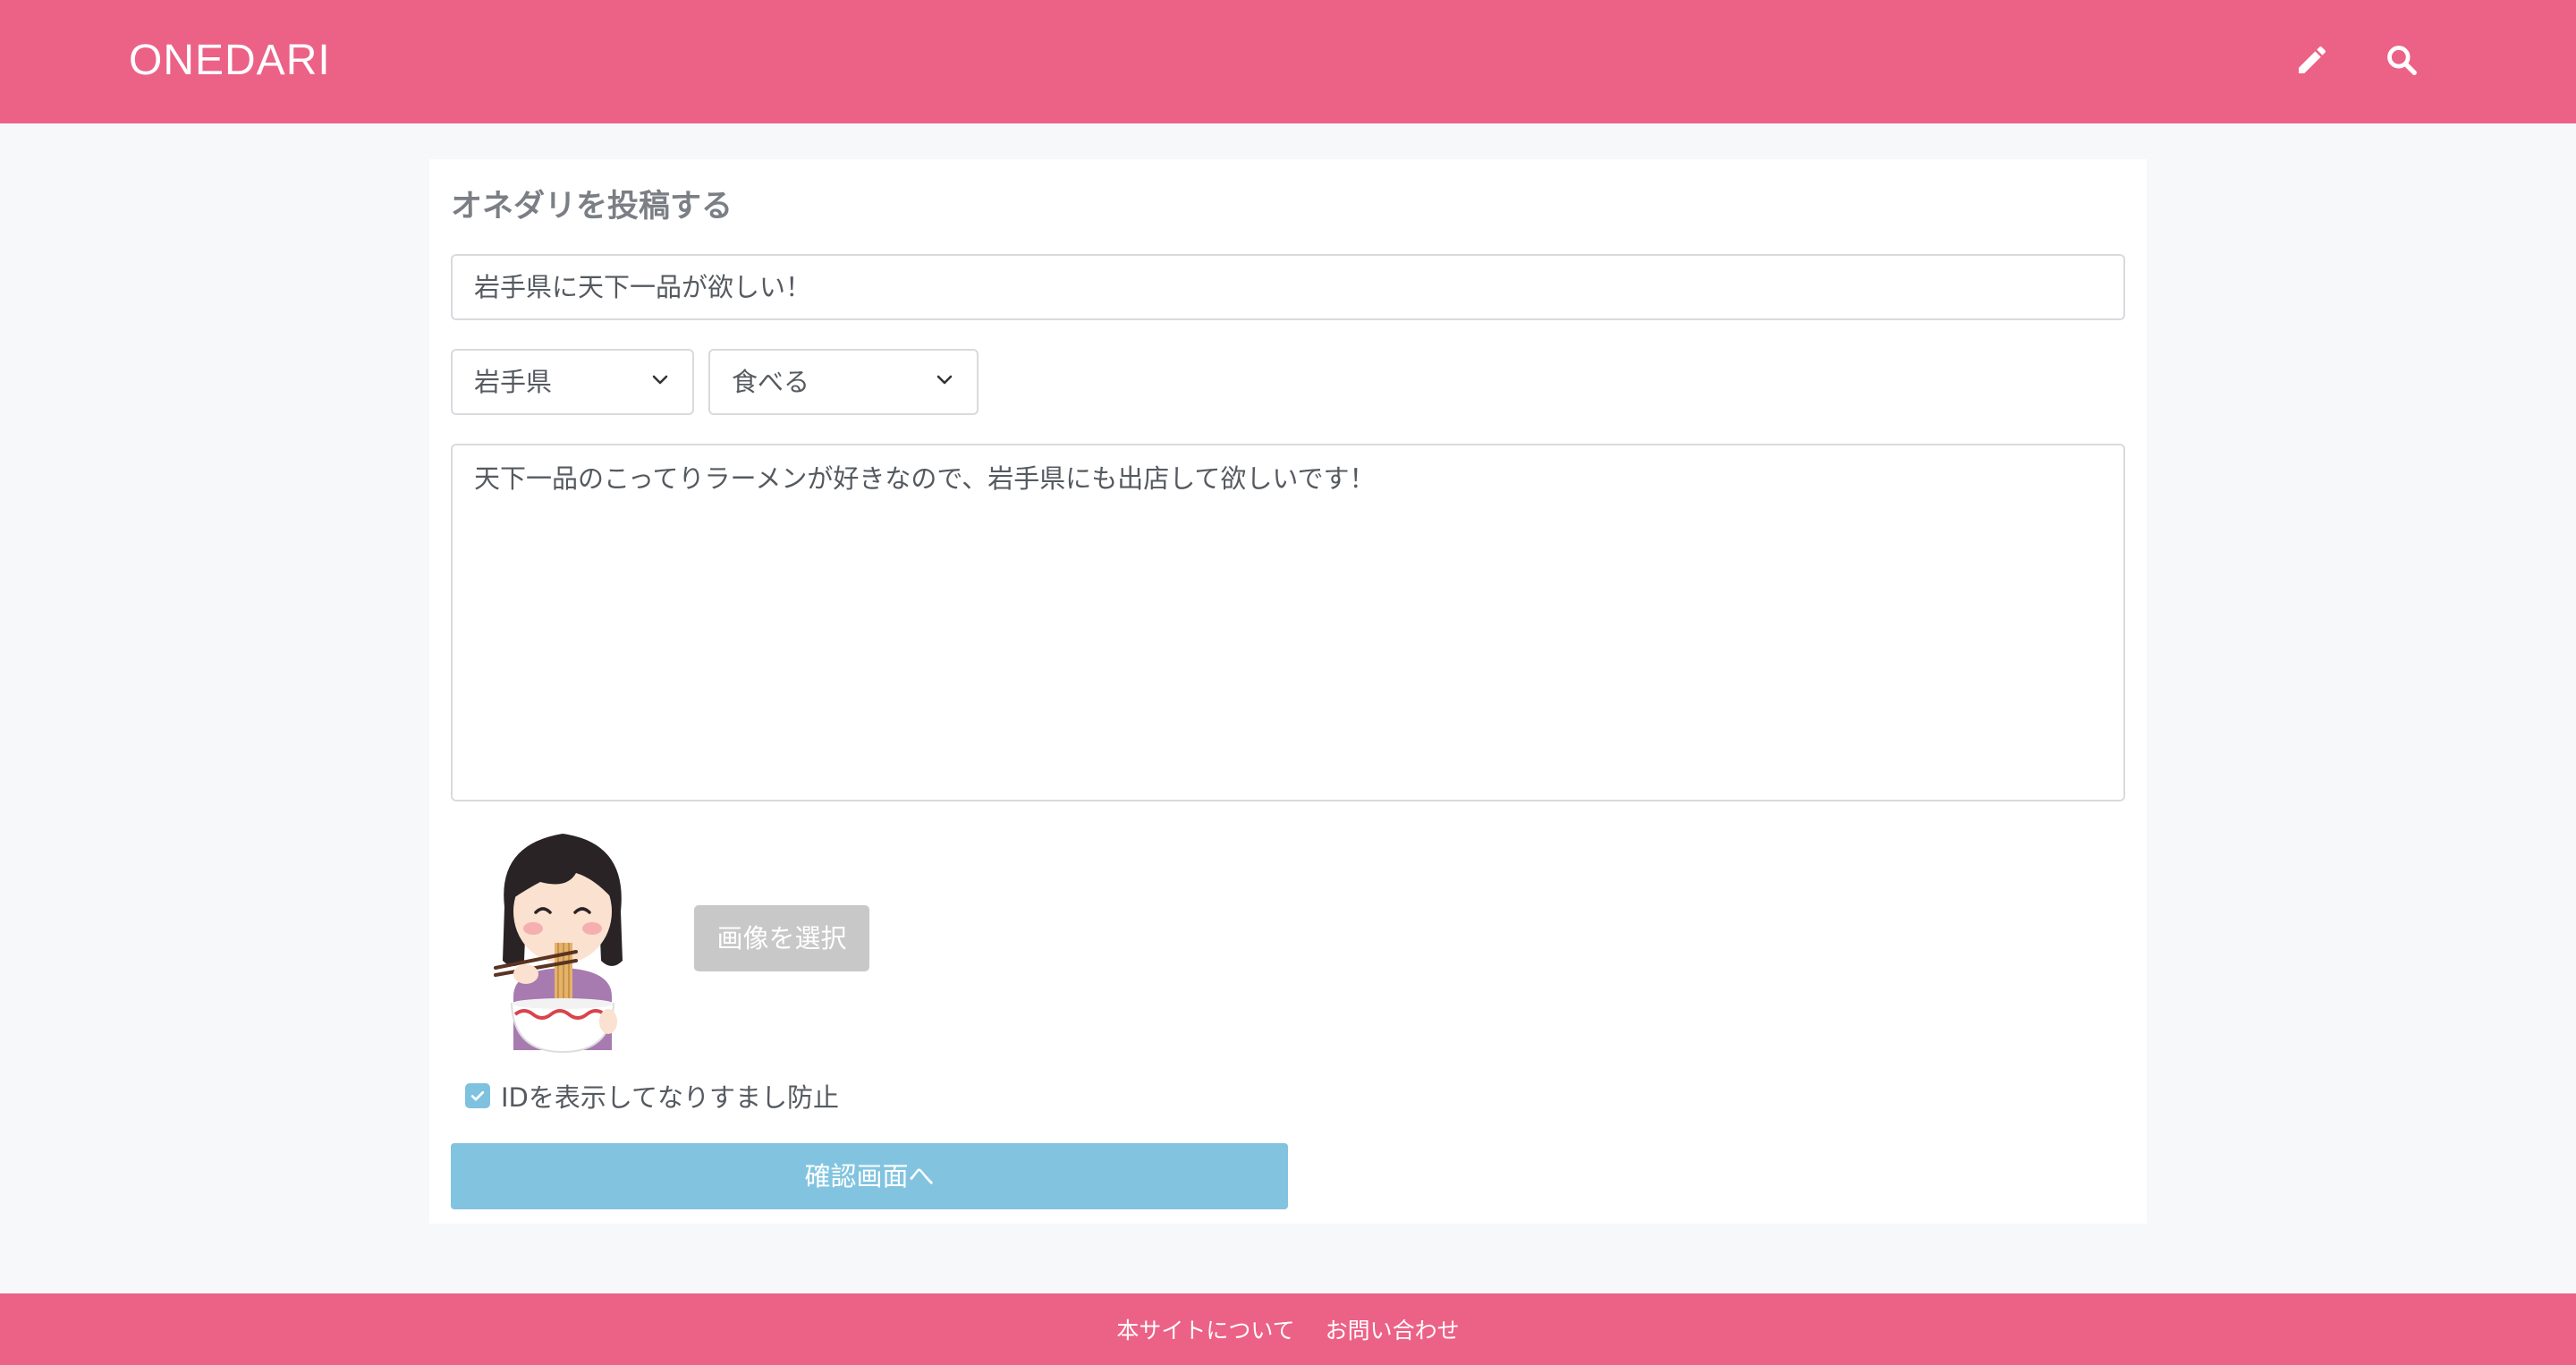 Image resolution: width=2576 pixels, height=1365 pixels. What do you see at coordinates (477, 1095) in the screenshot?
I see `checkbox-checked-icon` at bounding box center [477, 1095].